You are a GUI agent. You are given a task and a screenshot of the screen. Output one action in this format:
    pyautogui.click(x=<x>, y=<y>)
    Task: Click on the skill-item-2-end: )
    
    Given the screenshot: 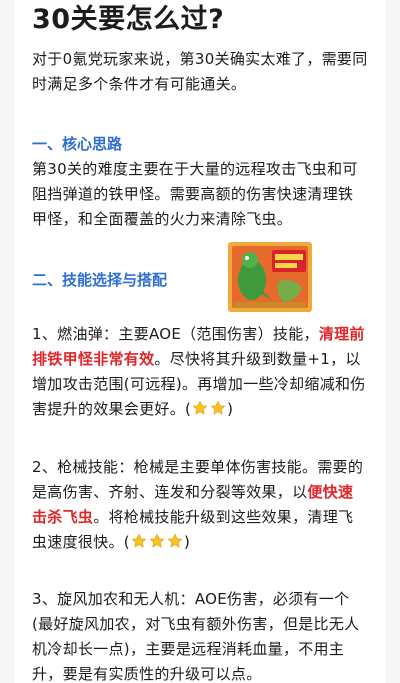 What is the action you would take?
    pyautogui.click(x=187, y=542)
    